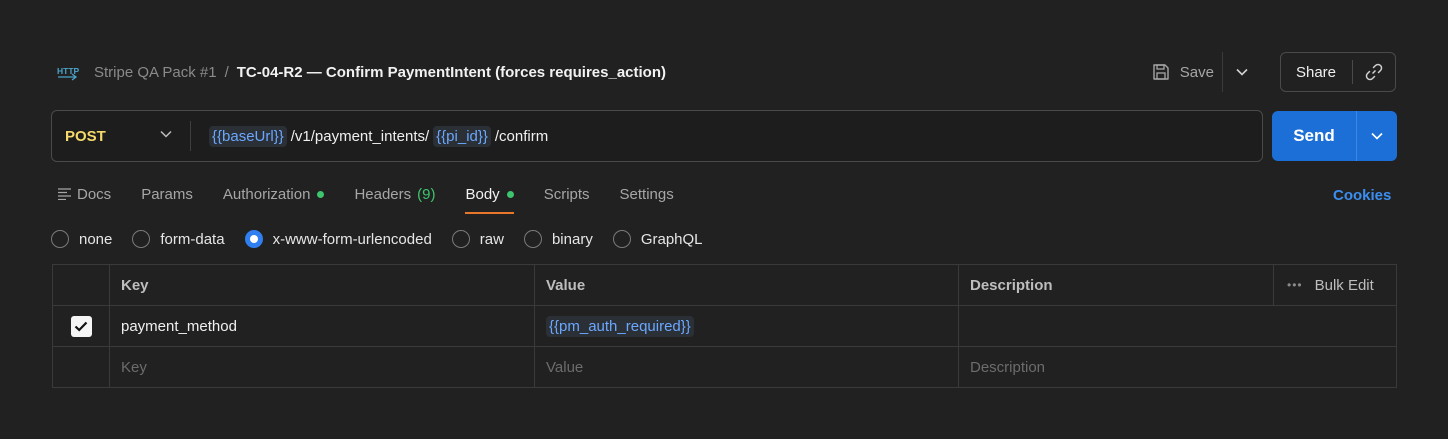  What do you see at coordinates (96, 239) in the screenshot?
I see `radio-label: none` at bounding box center [96, 239].